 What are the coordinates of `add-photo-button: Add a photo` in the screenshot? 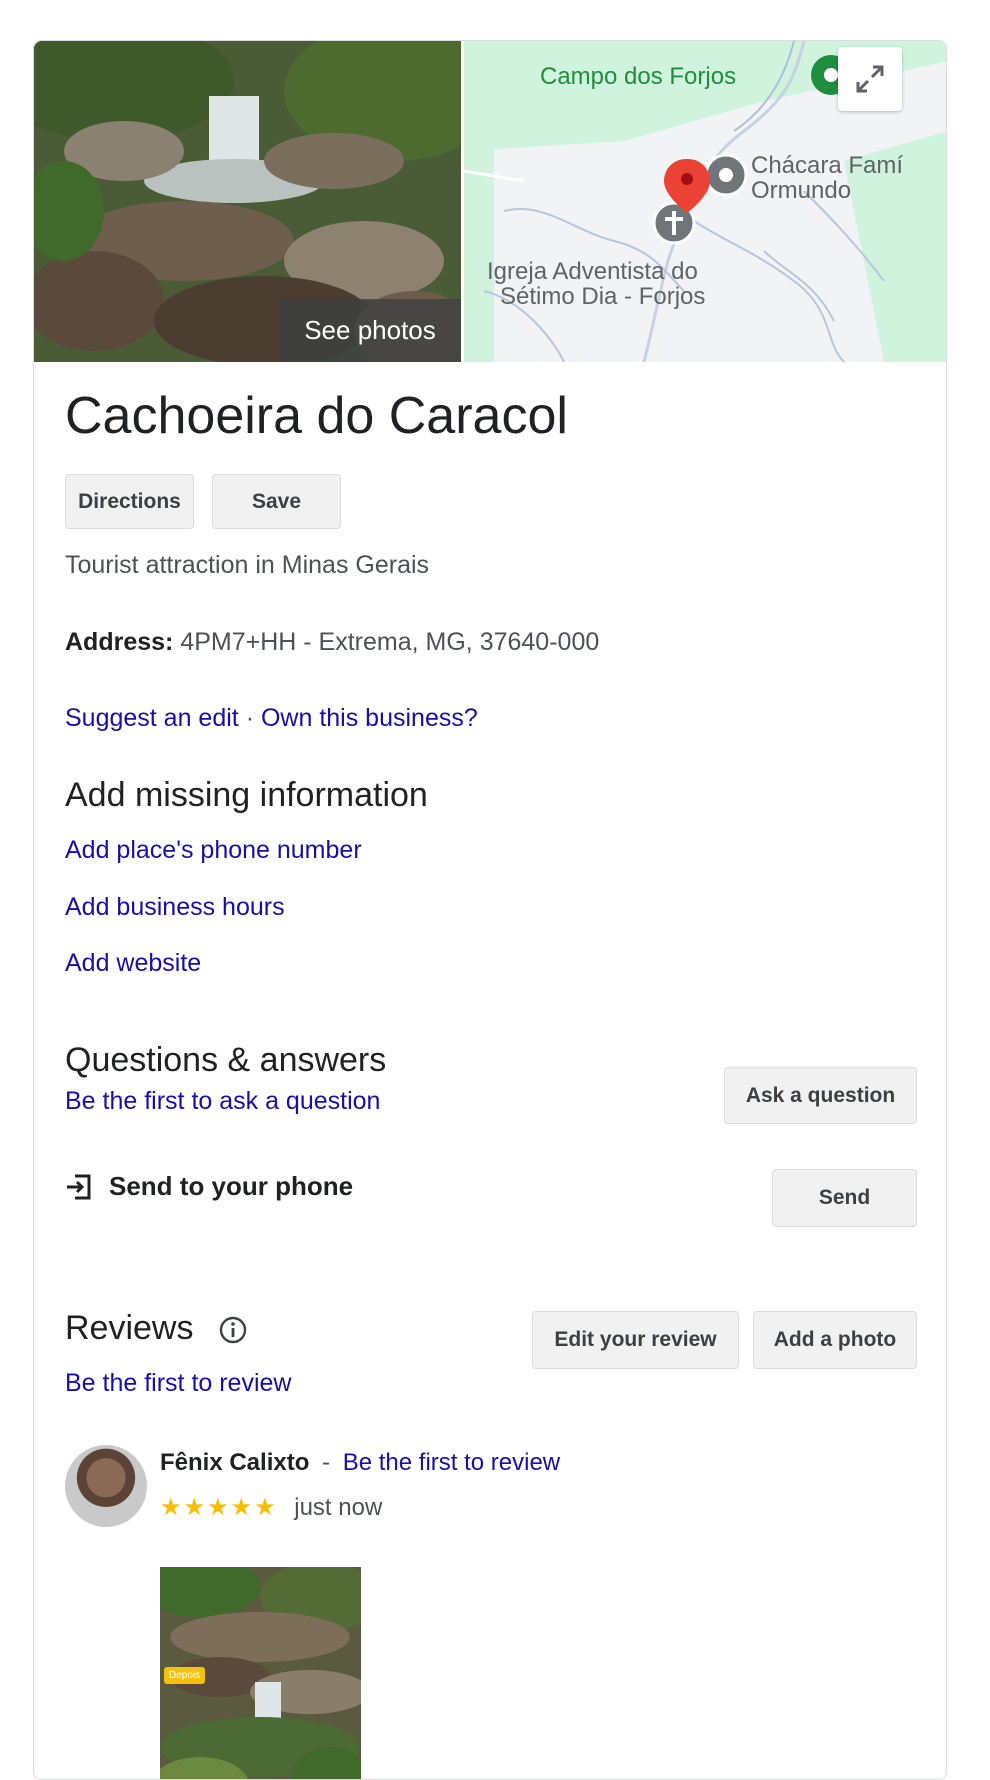 It's located at (835, 1340).